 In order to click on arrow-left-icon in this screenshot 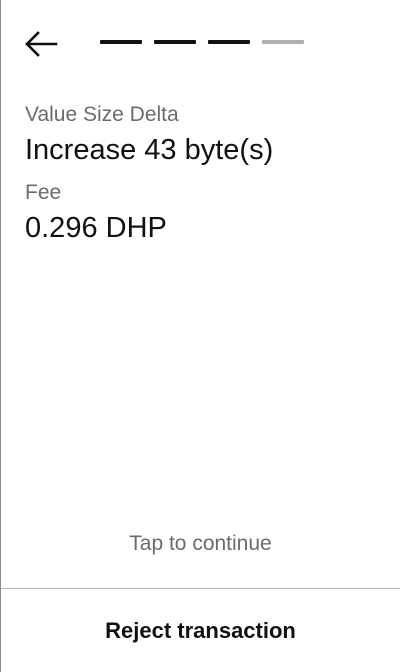, I will do `click(41, 44)`.